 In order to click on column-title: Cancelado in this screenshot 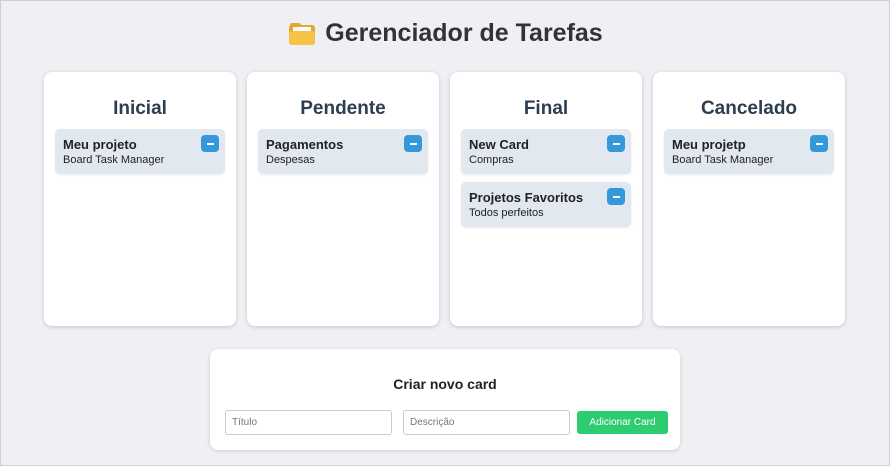, I will do `click(749, 108)`.